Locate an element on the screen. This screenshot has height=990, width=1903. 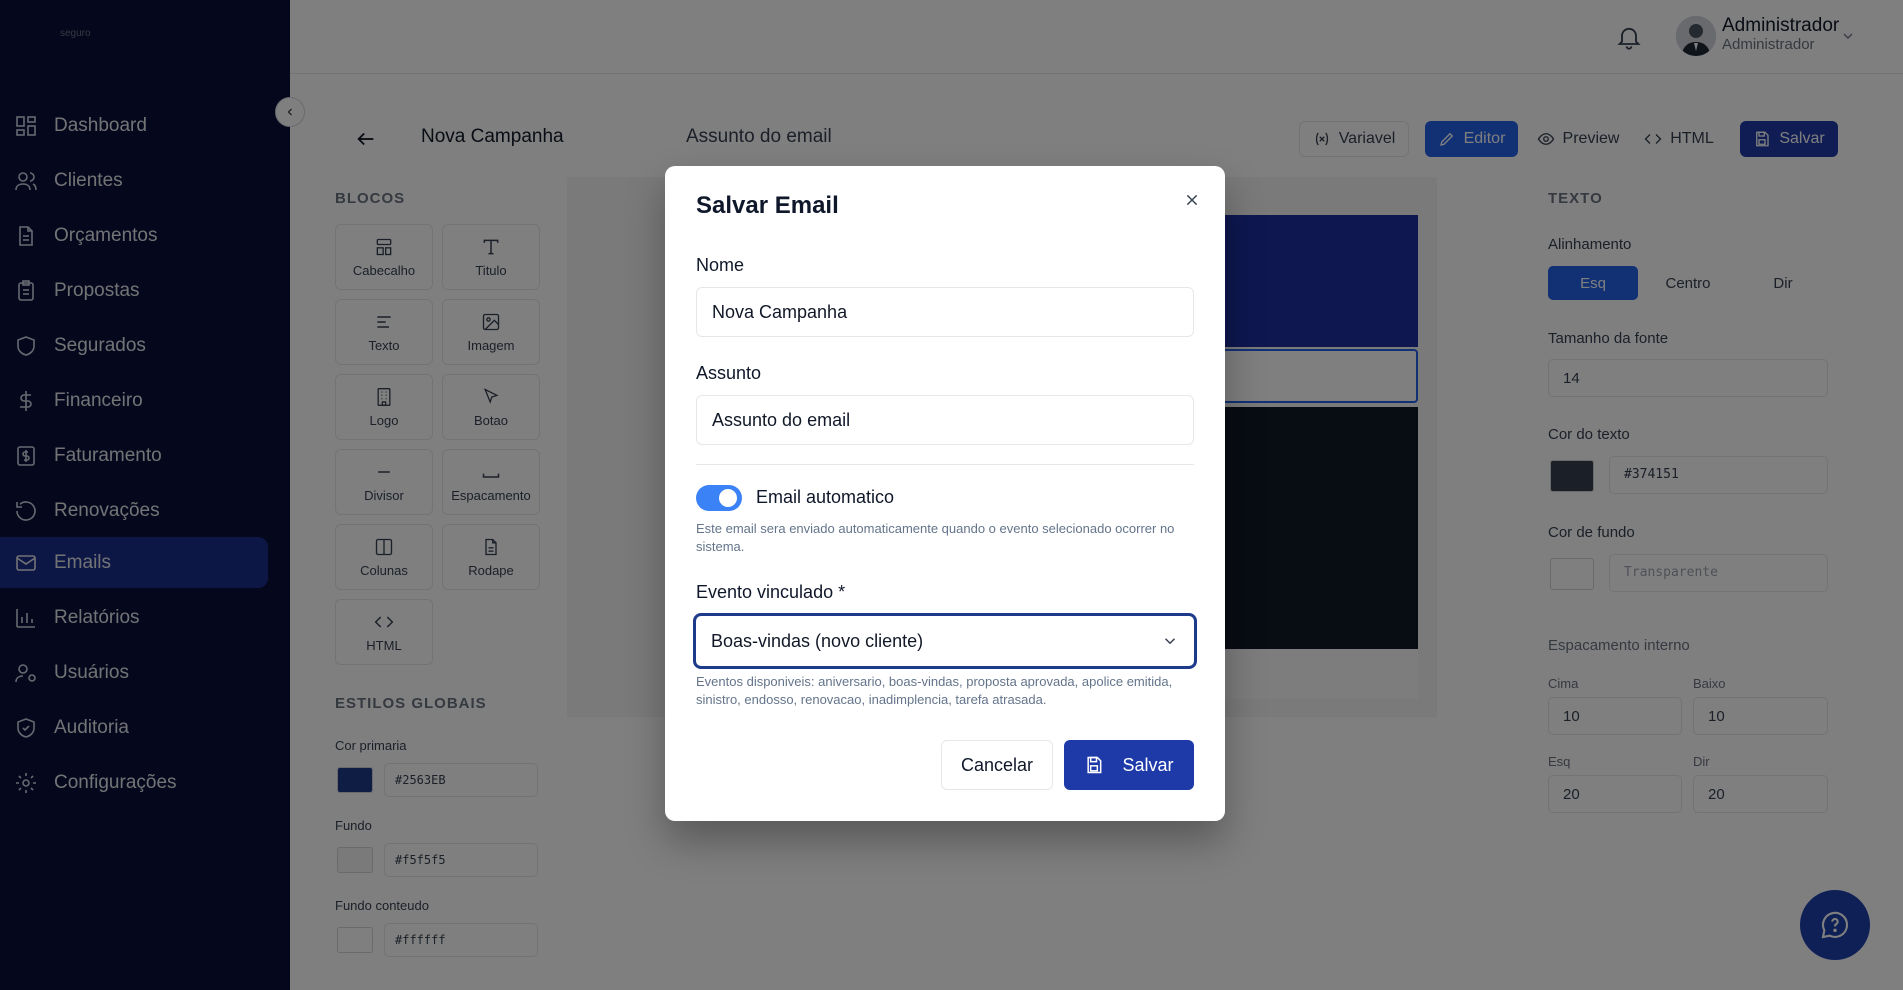
save-icon is located at coordinates (1094, 765).